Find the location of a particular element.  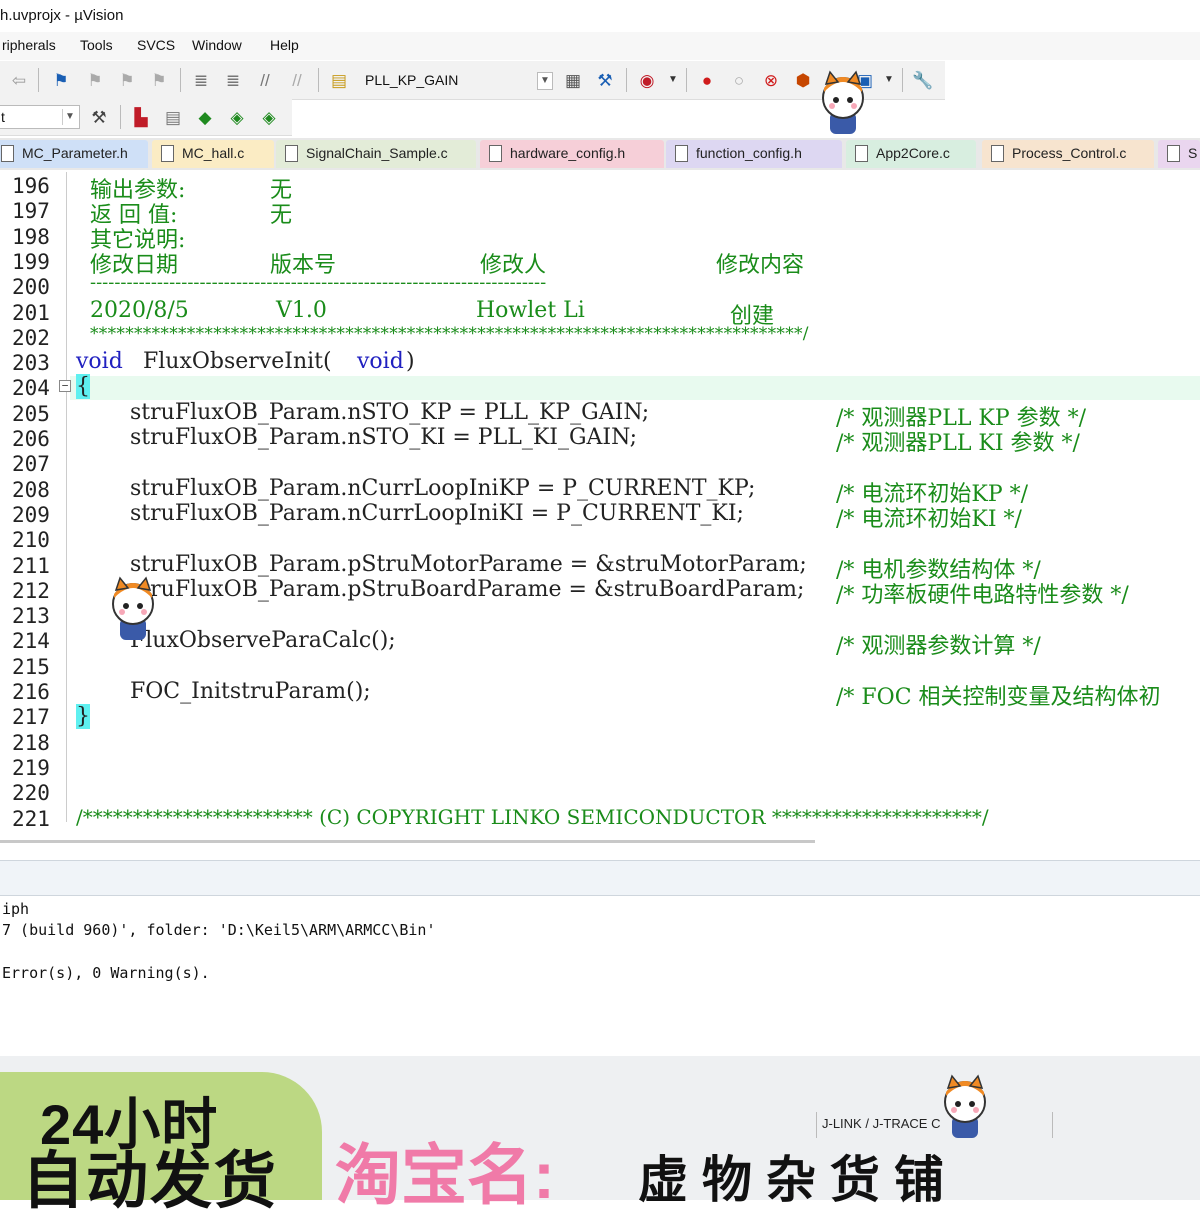

promo-badge-line2: 自动发货 is located at coordinates (150, 1181).